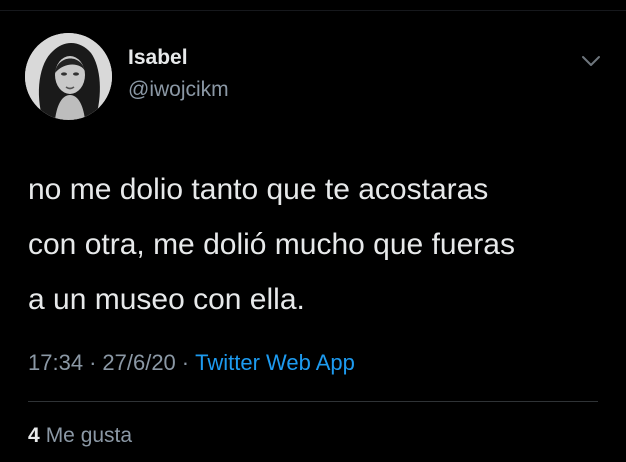 This screenshot has width=626, height=462. What do you see at coordinates (591, 61) in the screenshot?
I see `chevron-down-icon` at bounding box center [591, 61].